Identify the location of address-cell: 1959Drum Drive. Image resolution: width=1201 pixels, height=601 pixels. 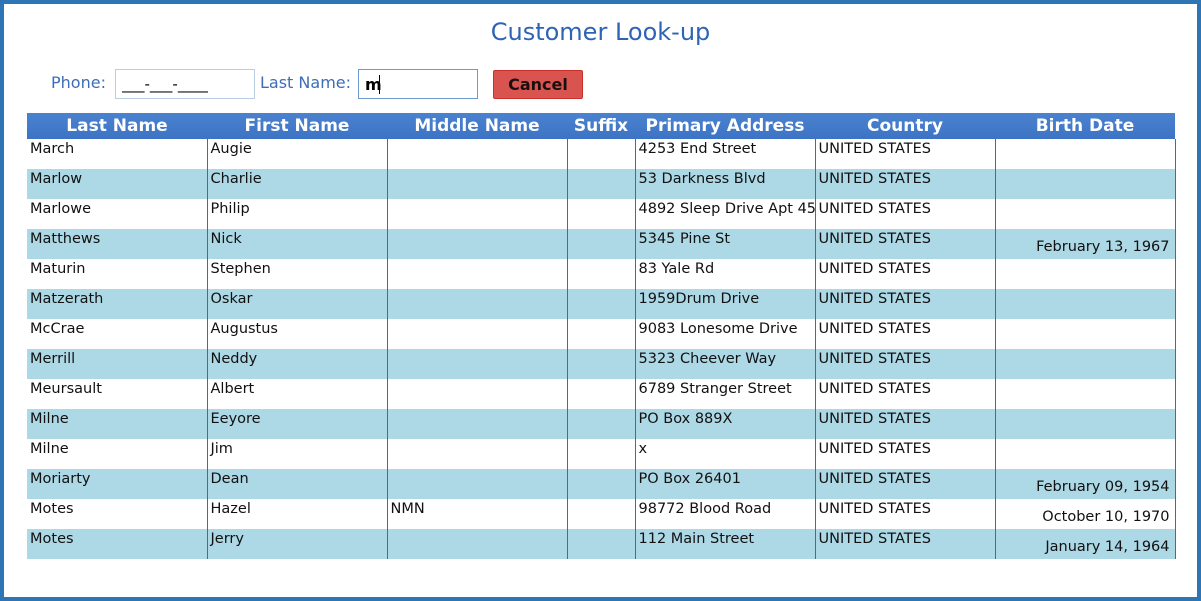
(724, 304).